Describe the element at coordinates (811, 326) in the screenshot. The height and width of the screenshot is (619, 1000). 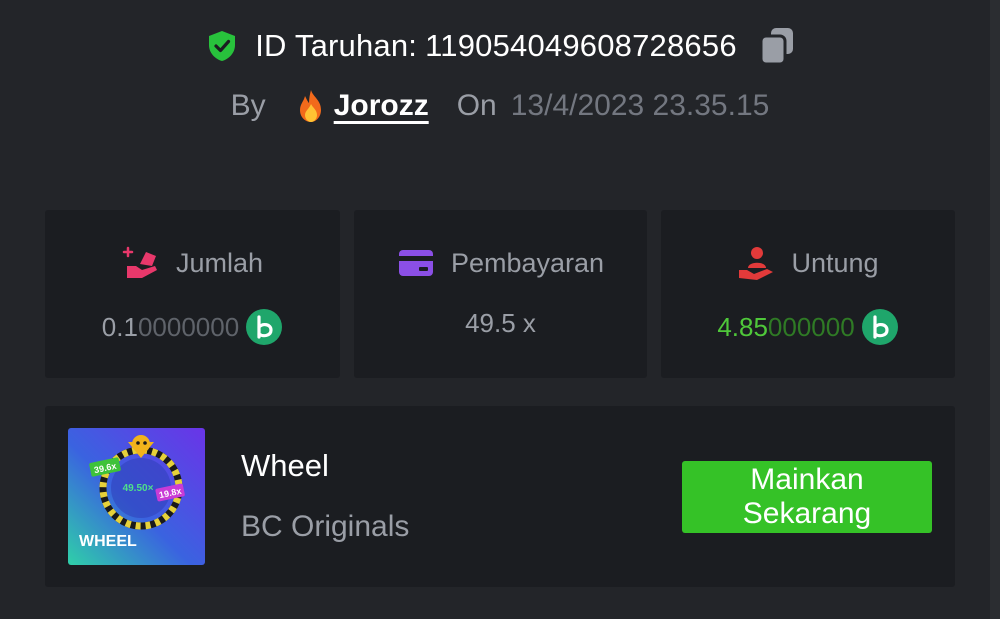
I see `profit-value-trailing-zeros: 000000` at that location.